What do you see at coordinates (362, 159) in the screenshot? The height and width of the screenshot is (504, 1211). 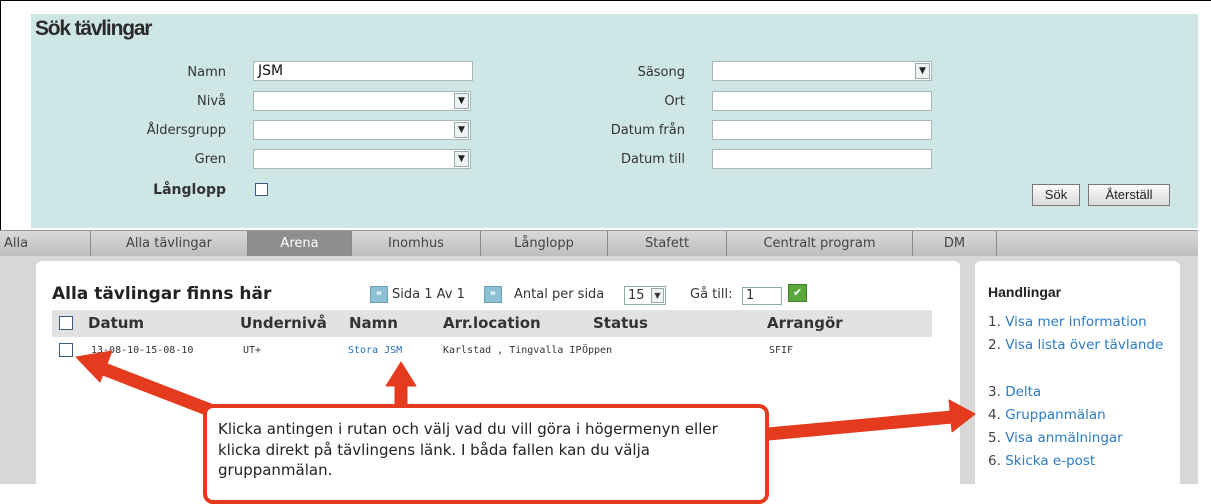 I see `event-select: ▼` at bounding box center [362, 159].